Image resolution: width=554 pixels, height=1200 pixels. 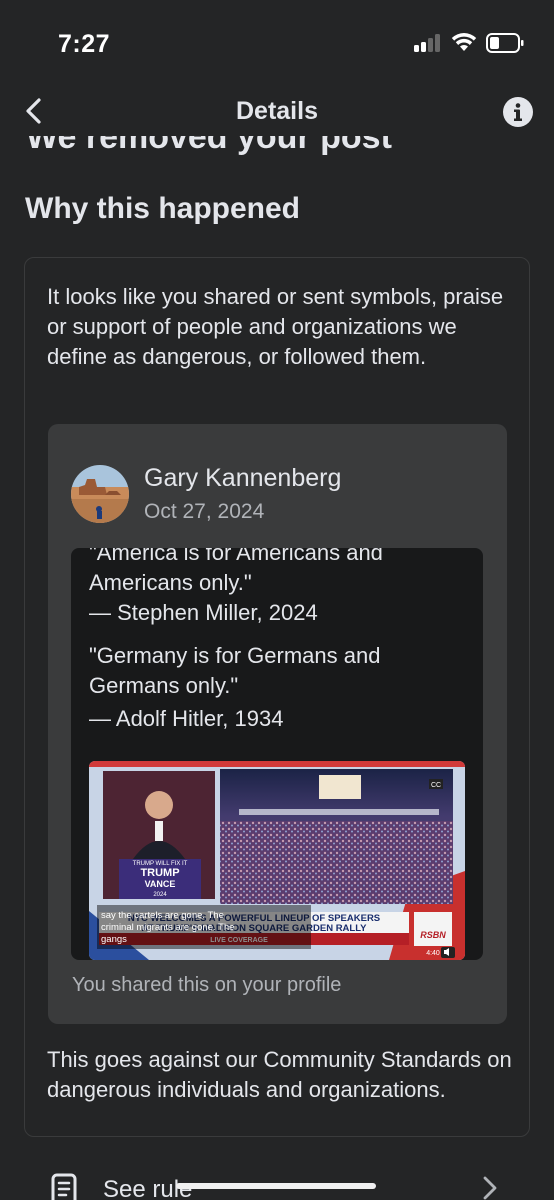 I want to click on battery-icon, so click(x=505, y=43).